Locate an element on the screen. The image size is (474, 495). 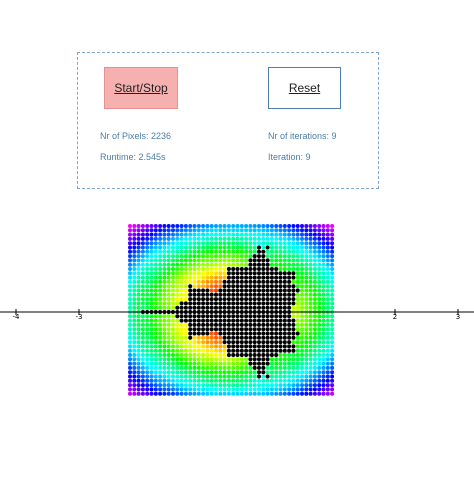
iterations-total-text: Nr of iterations: 9 is located at coordinates (302, 136).